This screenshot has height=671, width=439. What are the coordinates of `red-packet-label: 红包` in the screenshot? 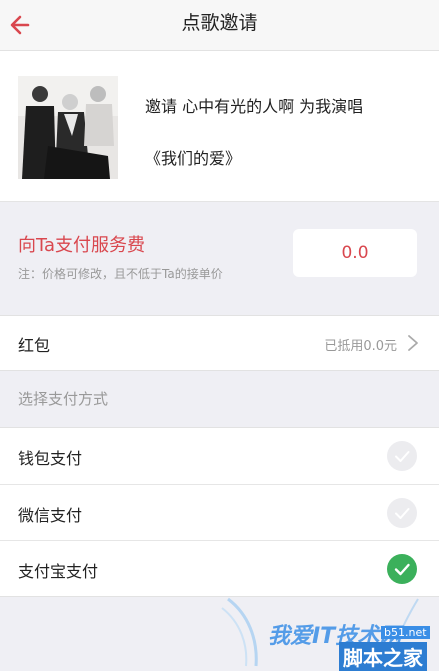 It's located at (34, 345).